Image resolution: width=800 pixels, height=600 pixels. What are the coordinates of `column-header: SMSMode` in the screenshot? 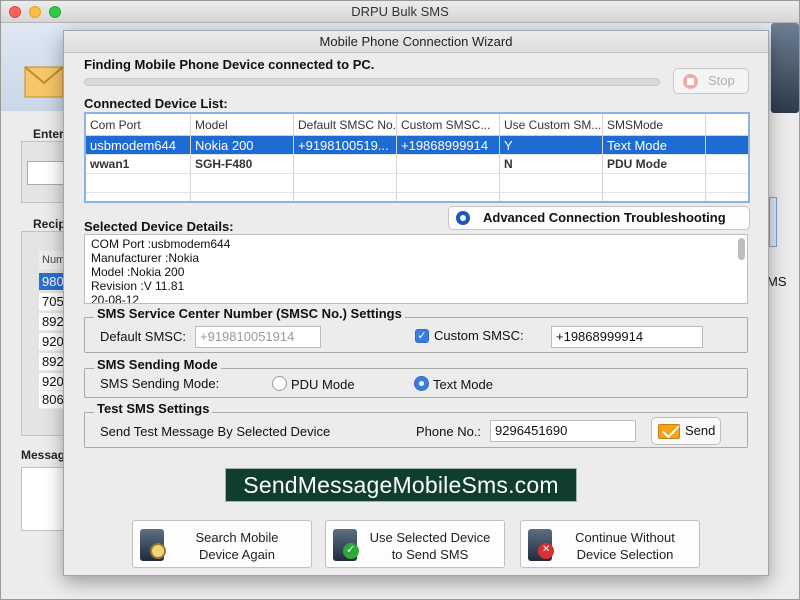 It's located at (654, 124).